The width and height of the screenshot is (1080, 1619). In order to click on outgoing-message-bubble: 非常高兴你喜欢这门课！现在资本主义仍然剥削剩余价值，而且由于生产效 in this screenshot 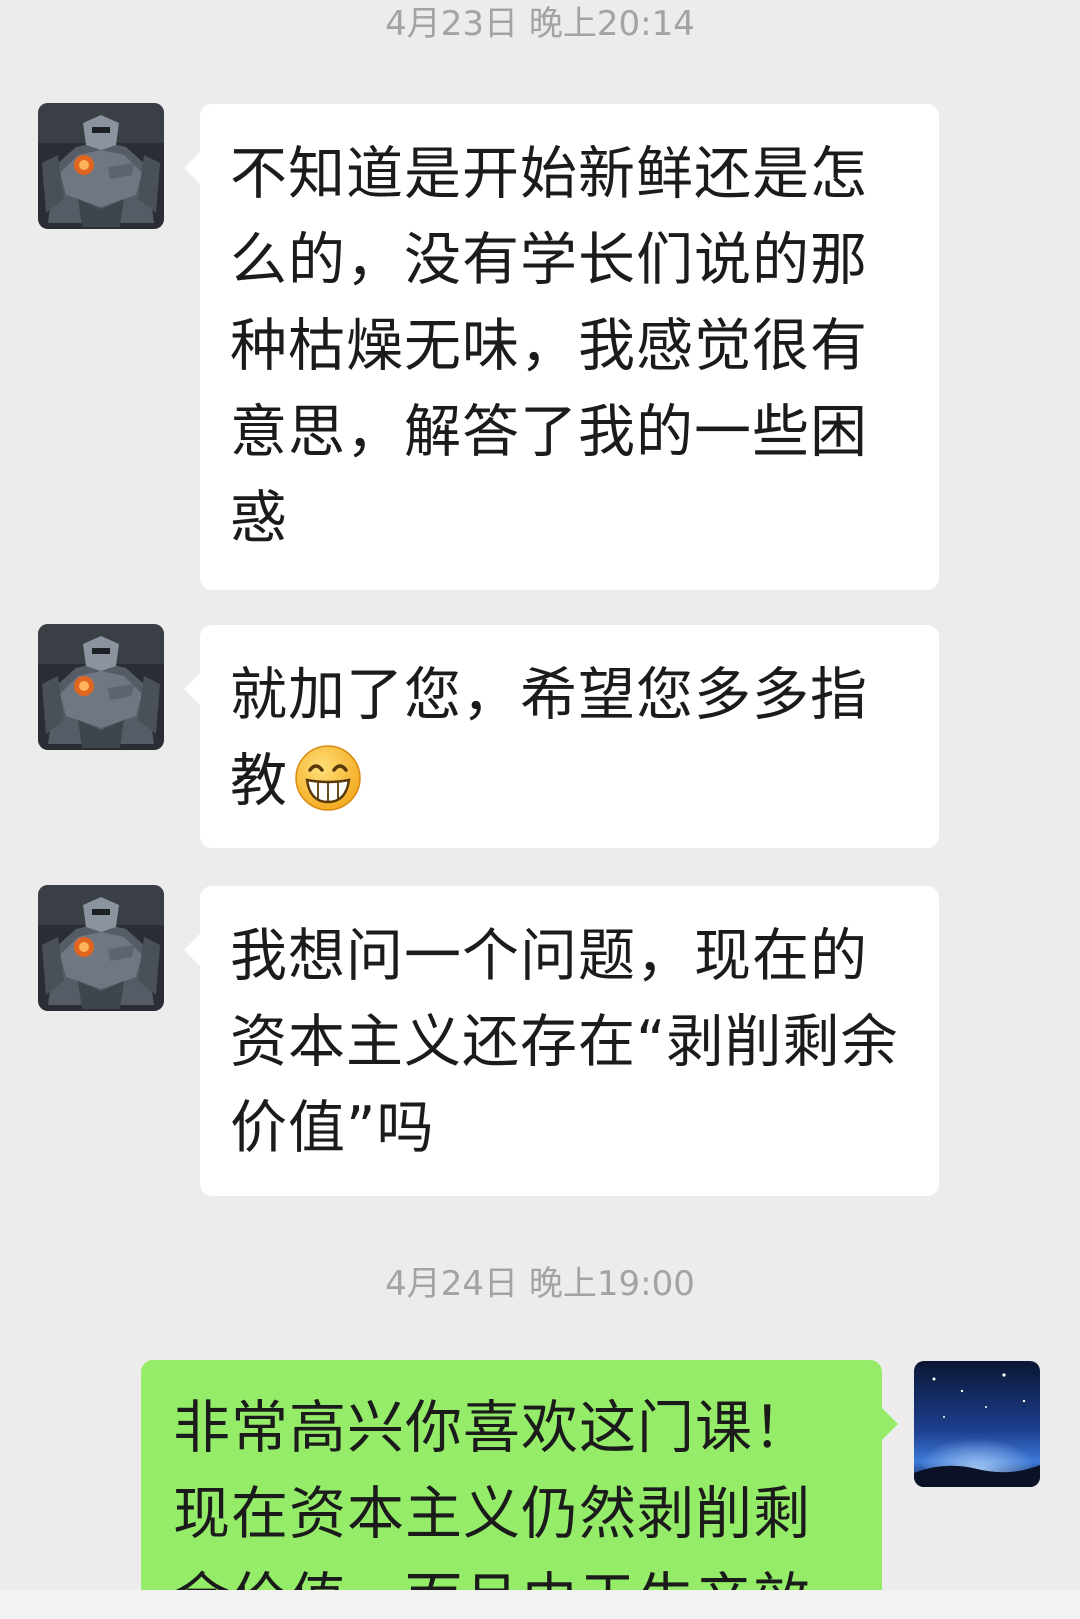, I will do `click(519, 1475)`.